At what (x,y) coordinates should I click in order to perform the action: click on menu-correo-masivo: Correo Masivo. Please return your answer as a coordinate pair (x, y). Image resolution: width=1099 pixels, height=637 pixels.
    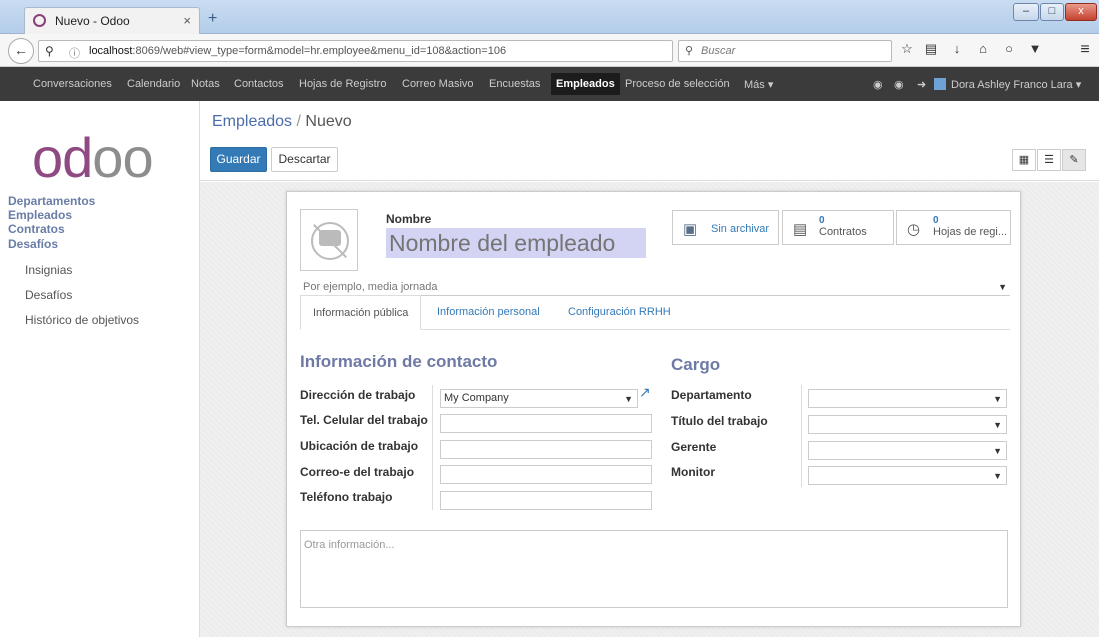
    Looking at the image, I should click on (438, 84).